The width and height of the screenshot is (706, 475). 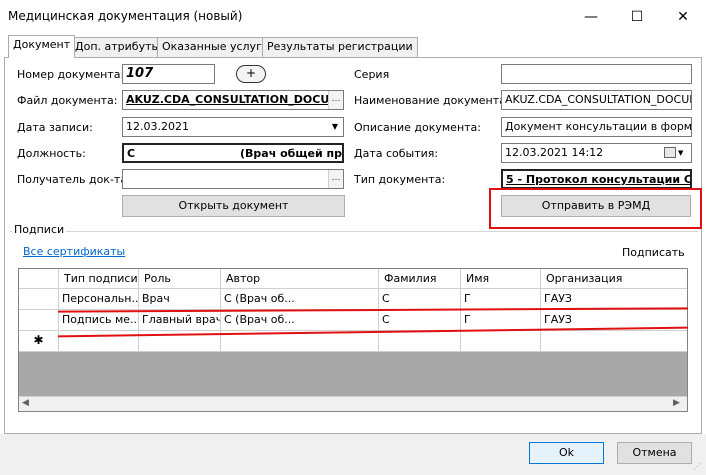 I want to click on series-label: Серия, so click(x=372, y=74).